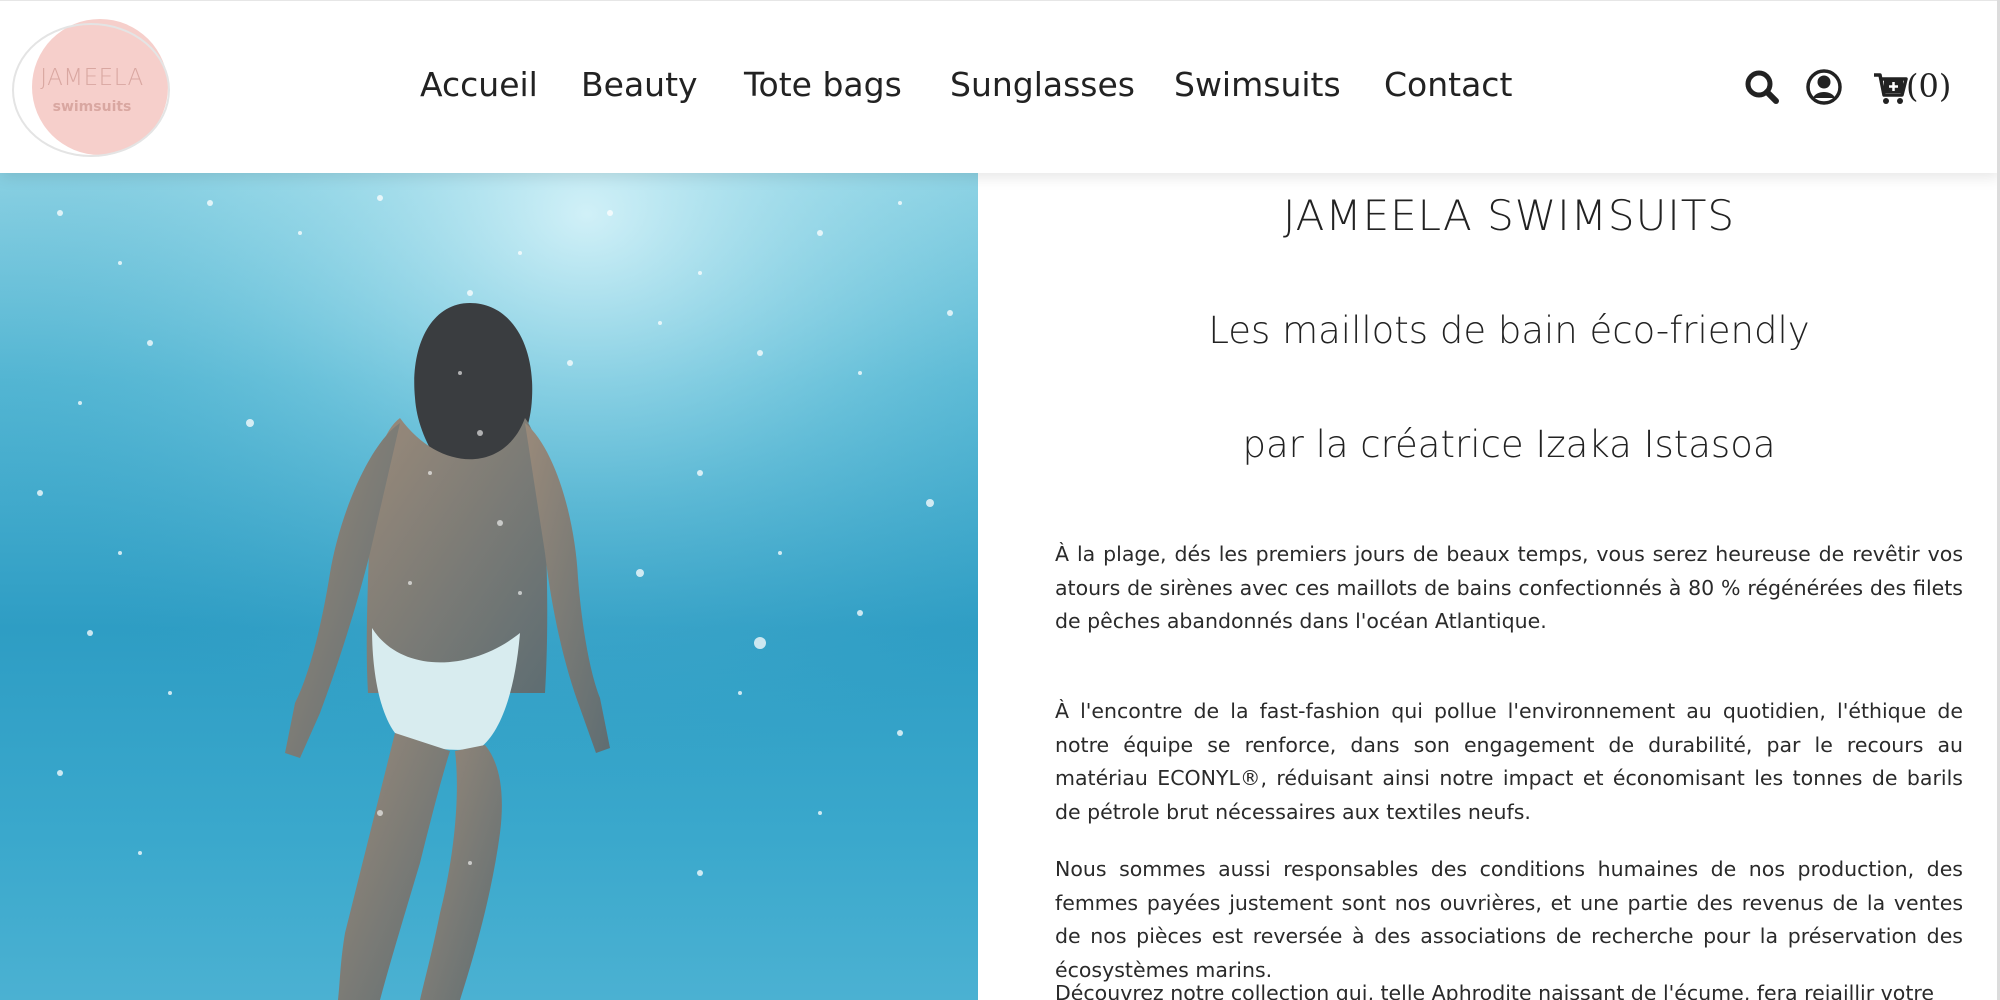 This screenshot has width=2000, height=1000. I want to click on nav-item-swimsuits: Swimsuits, so click(1257, 84).